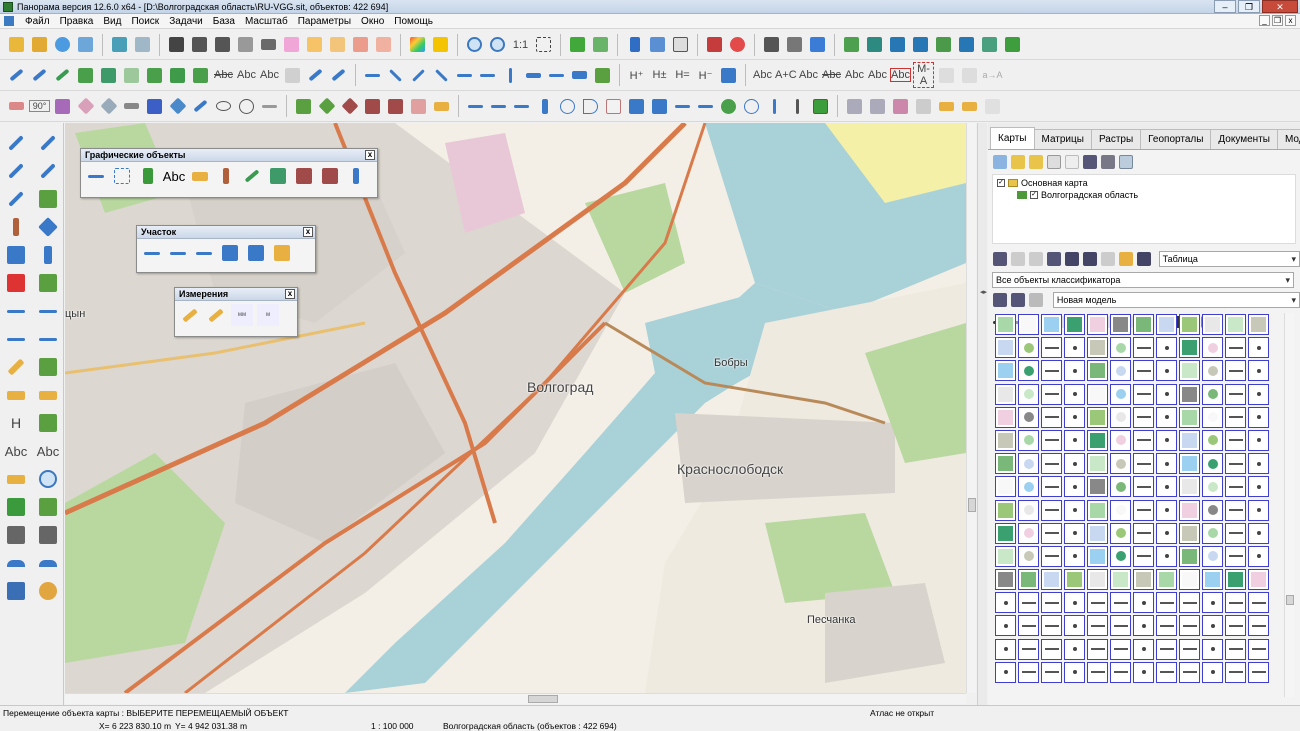 This screenshot has width=1300, height=731. Describe the element at coordinates (544, 106) in the screenshot. I see `chevron-right-button` at that location.